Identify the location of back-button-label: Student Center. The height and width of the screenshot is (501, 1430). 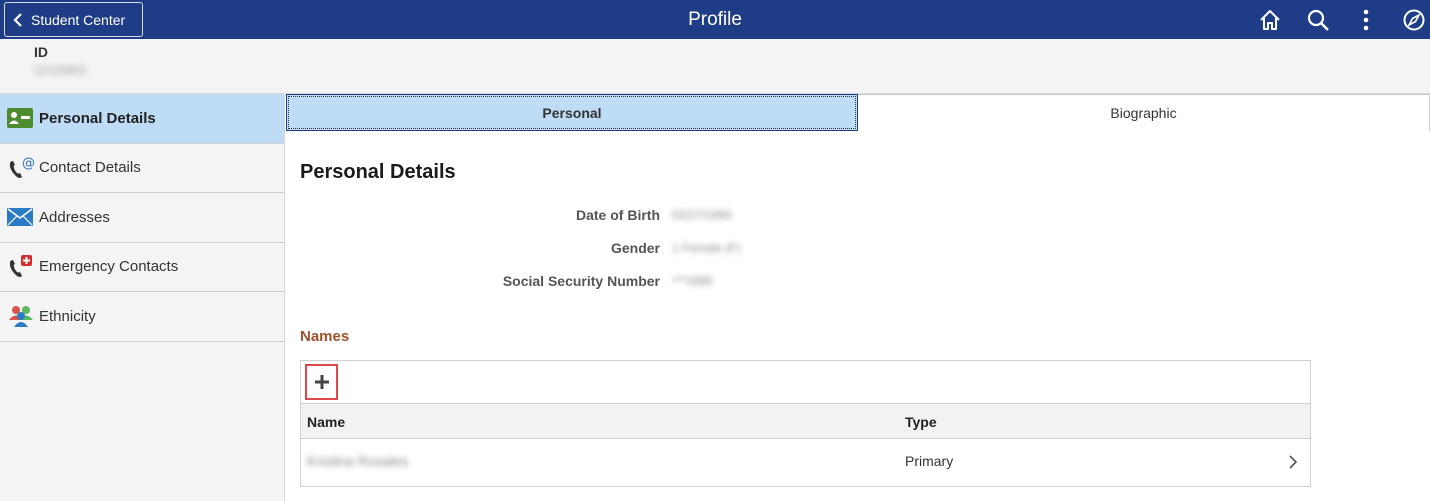
(78, 19).